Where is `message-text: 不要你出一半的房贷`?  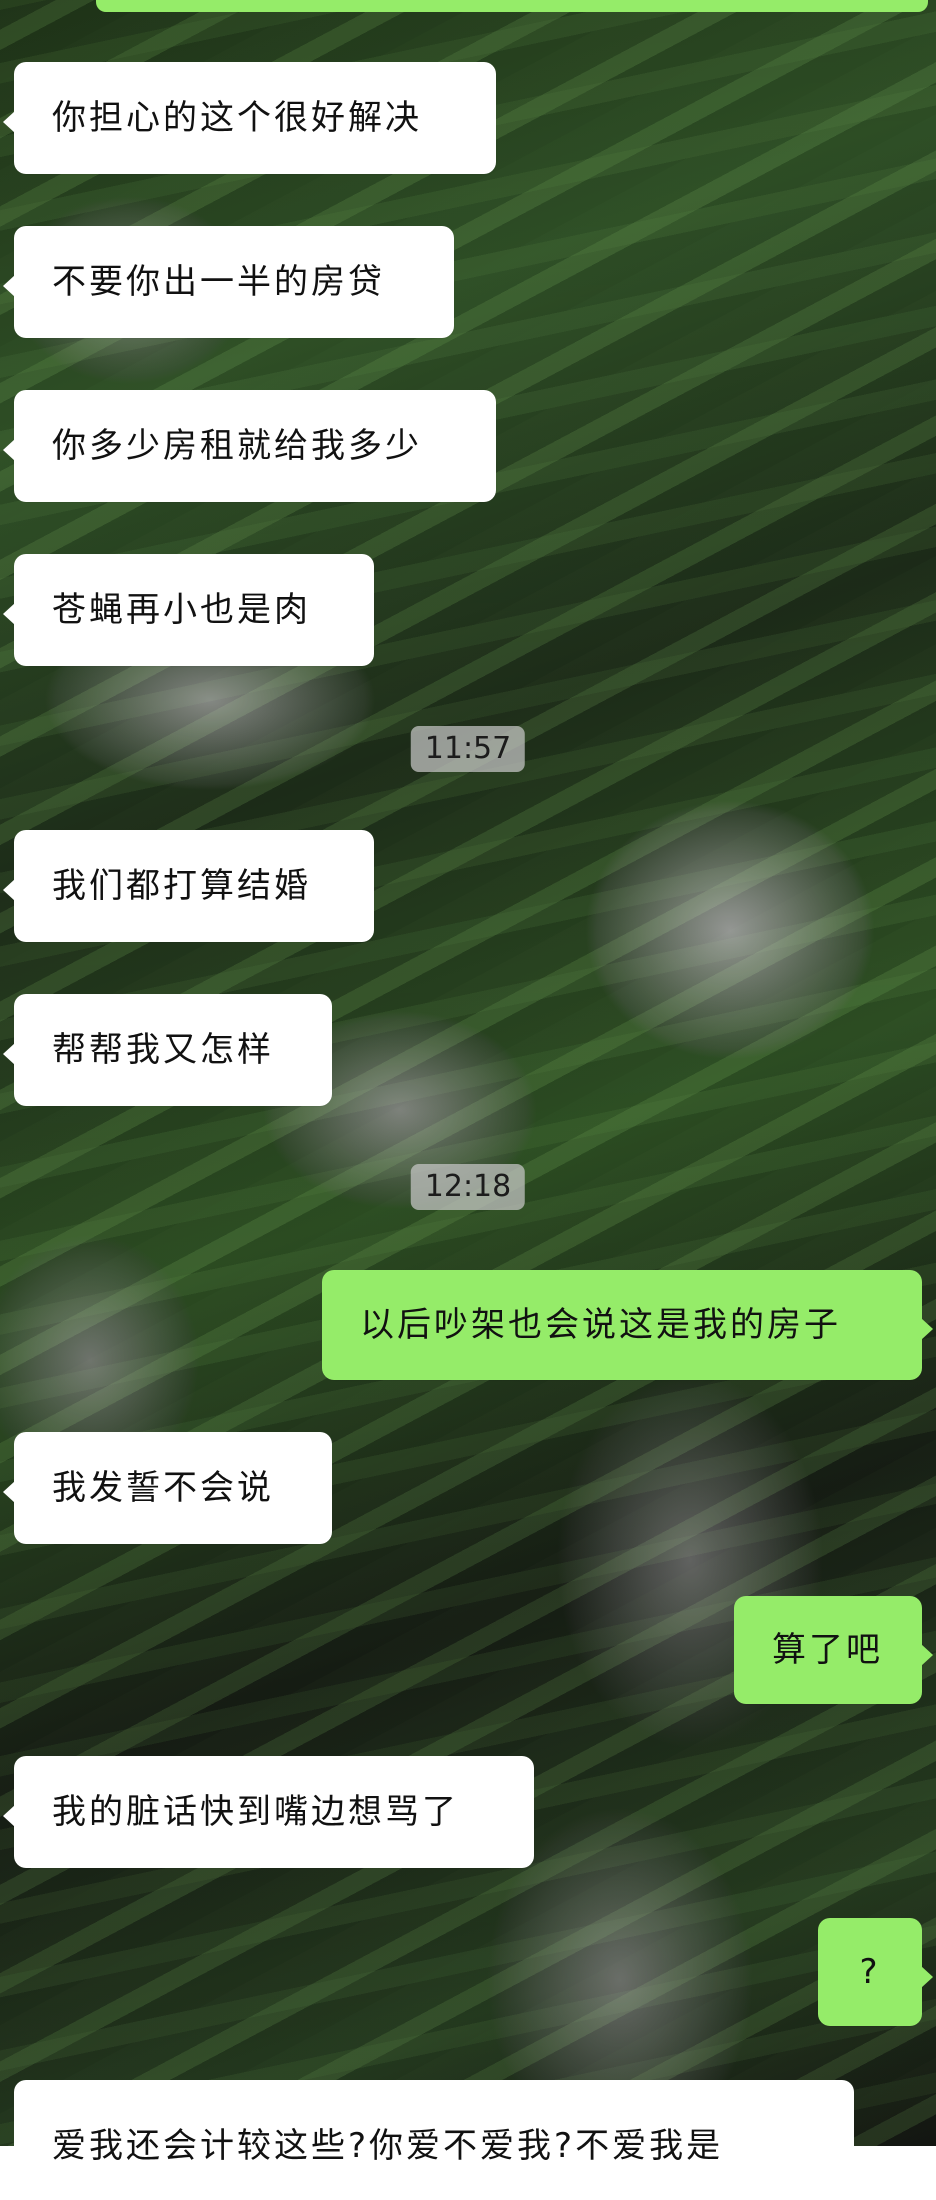 message-text: 不要你出一半的房贷 is located at coordinates (218, 281).